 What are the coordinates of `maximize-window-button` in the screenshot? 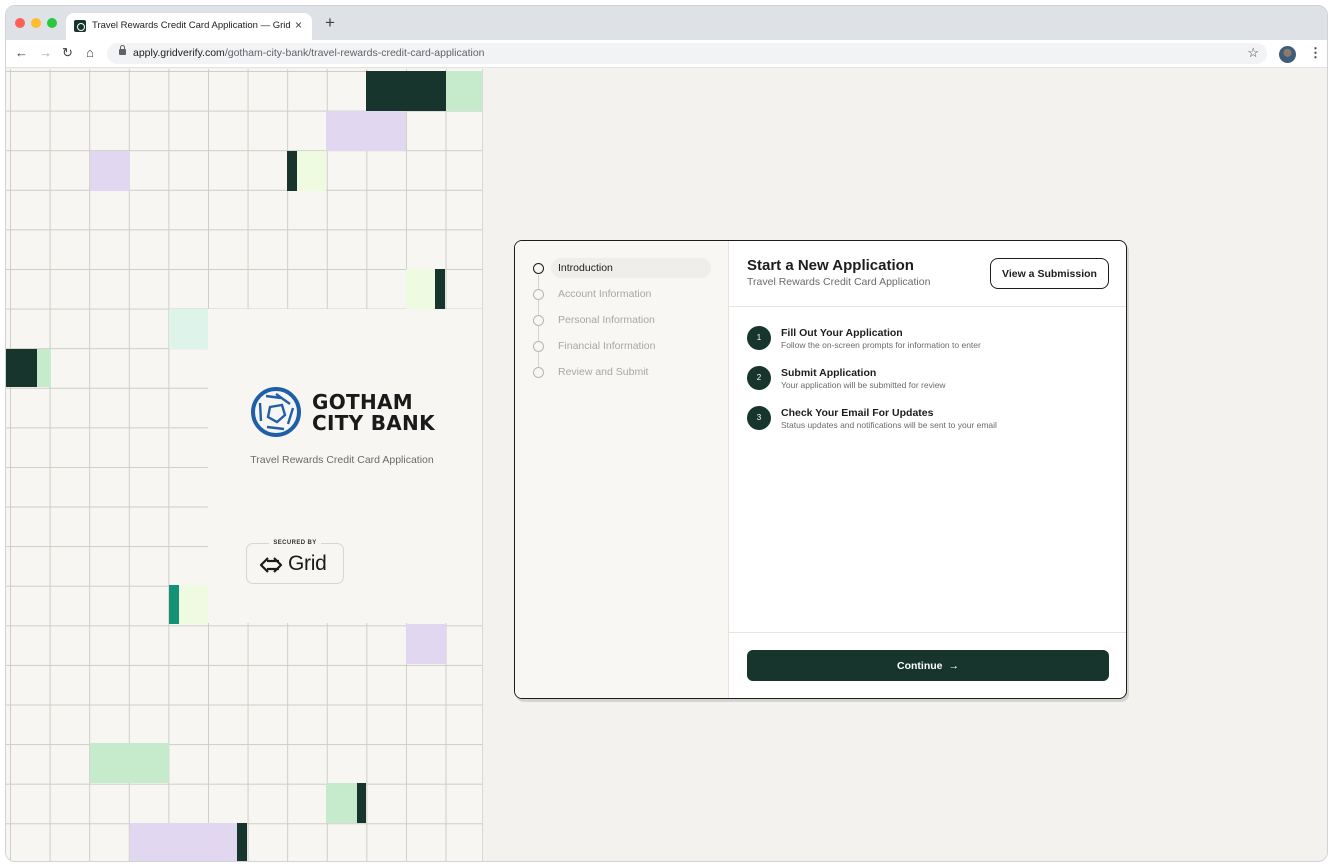 It's located at (52, 23).